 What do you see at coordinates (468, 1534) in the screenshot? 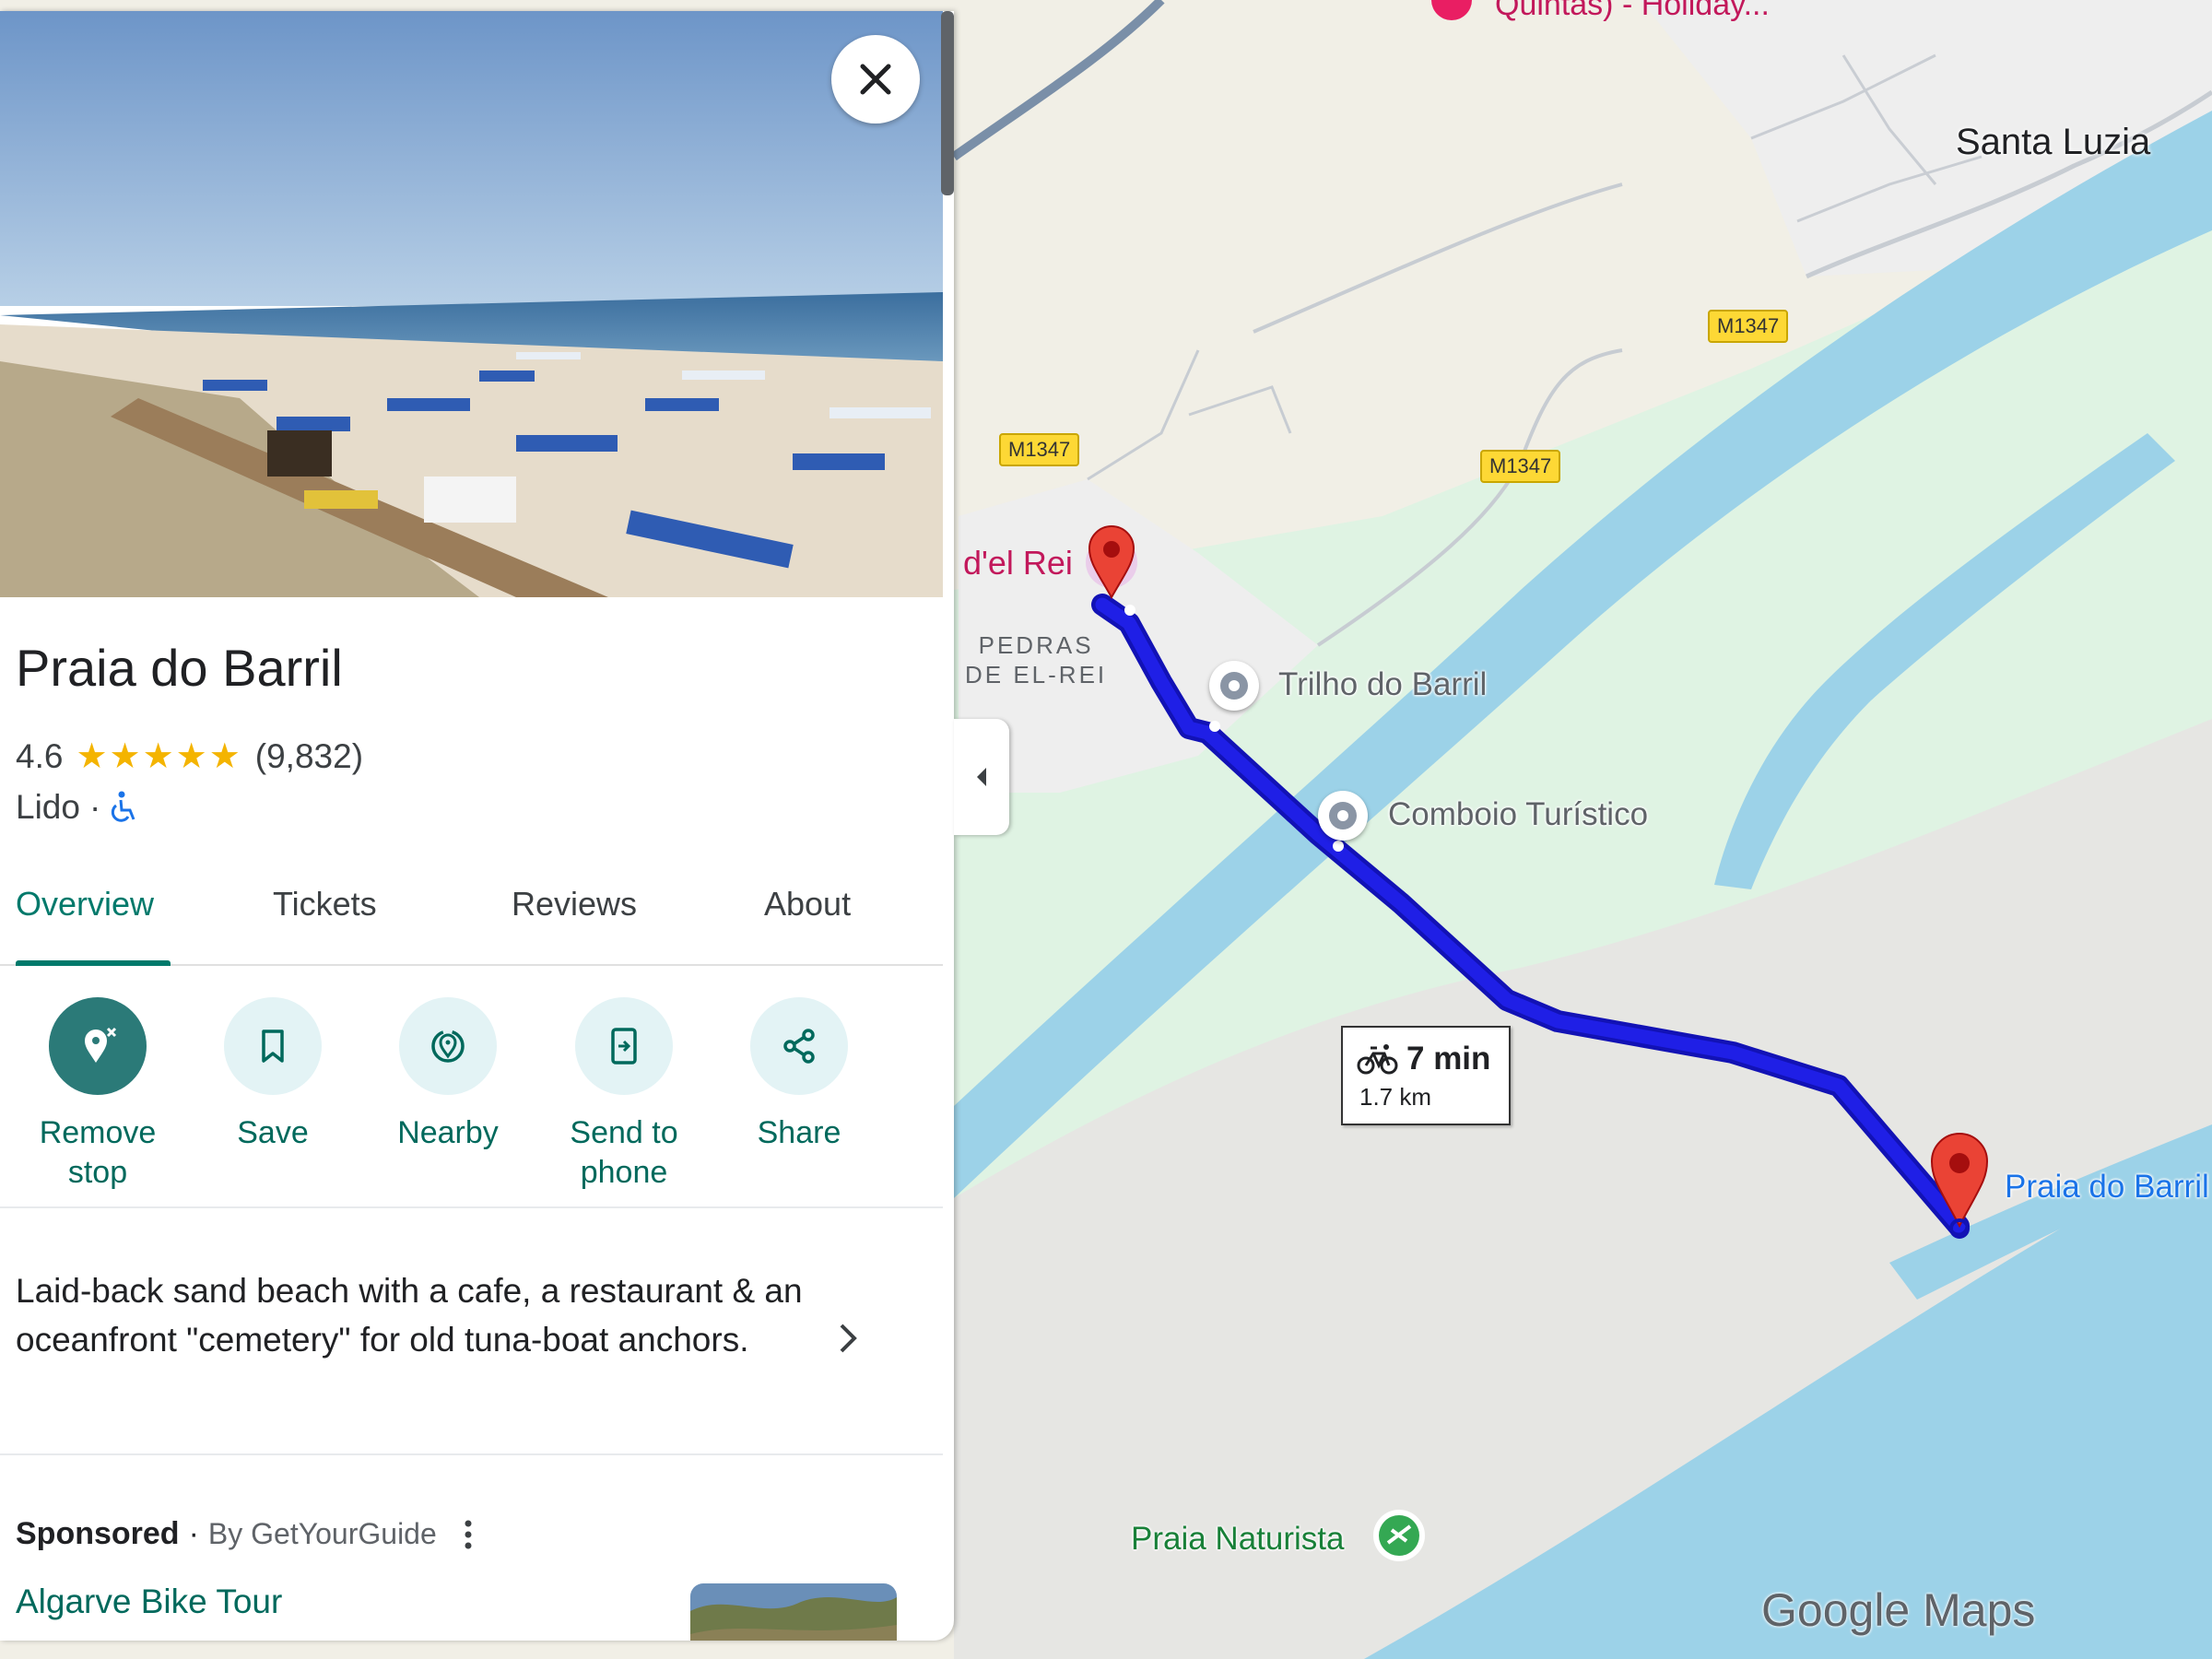
I see `more-vert-icon` at bounding box center [468, 1534].